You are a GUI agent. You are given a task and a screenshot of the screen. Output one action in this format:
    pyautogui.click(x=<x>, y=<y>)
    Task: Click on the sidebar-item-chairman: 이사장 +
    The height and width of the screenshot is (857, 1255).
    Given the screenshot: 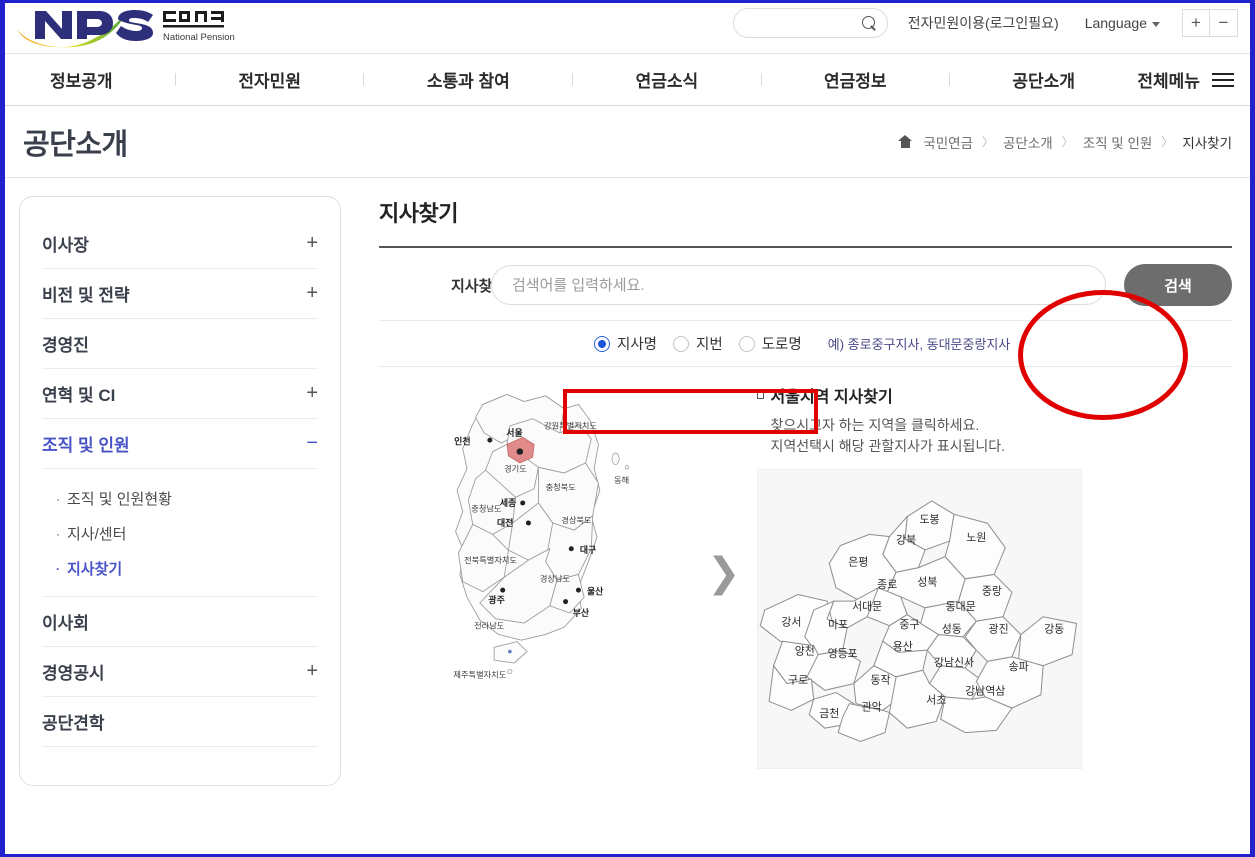 What is the action you would take?
    pyautogui.click(x=180, y=244)
    